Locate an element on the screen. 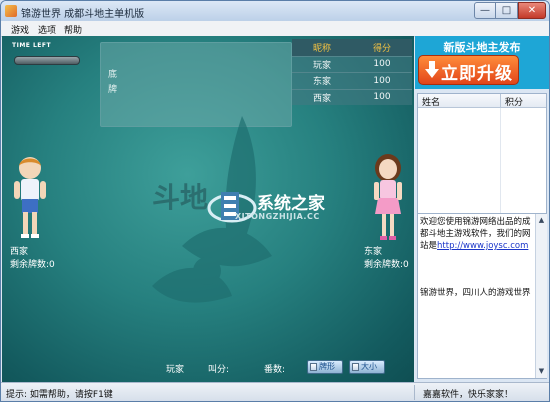 This screenshot has height=402, width=550. list-col-name: 姓名 is located at coordinates (431, 101).